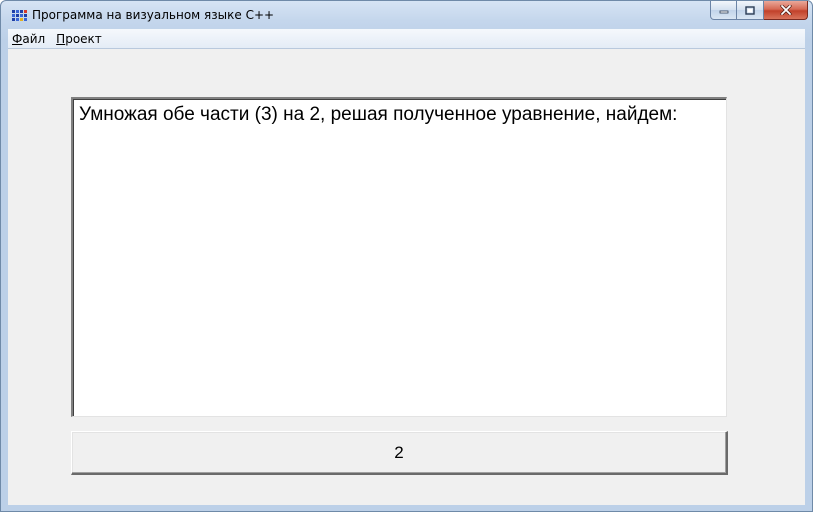 Image resolution: width=815 pixels, height=514 pixels. What do you see at coordinates (406, 15) in the screenshot?
I see `title-bar: Программа на визуальном языке С++` at bounding box center [406, 15].